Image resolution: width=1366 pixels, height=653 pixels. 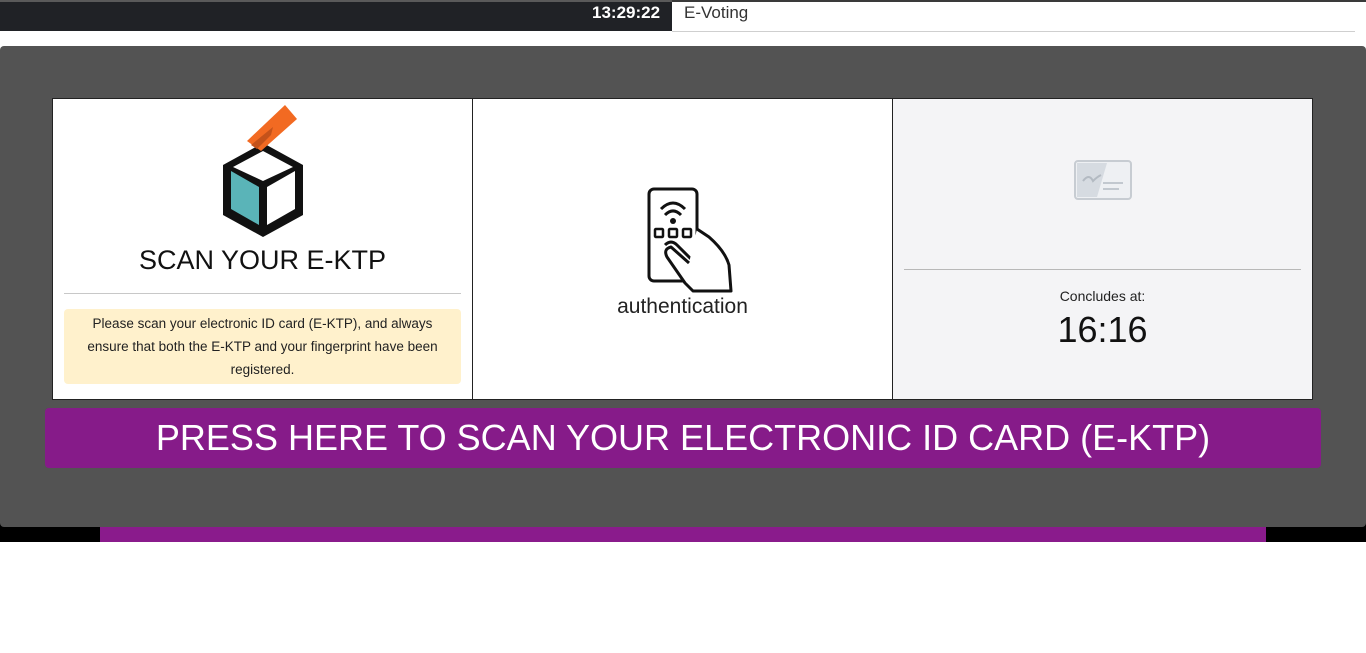 I want to click on clock: 13:29:22, so click(x=626, y=12).